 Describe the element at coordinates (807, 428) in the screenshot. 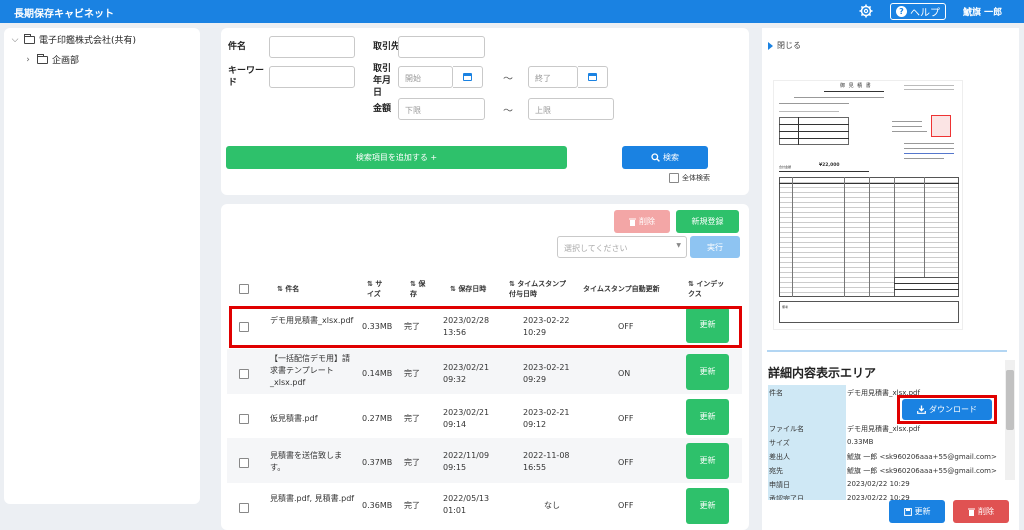

I see `detail-key: ファイル名` at that location.